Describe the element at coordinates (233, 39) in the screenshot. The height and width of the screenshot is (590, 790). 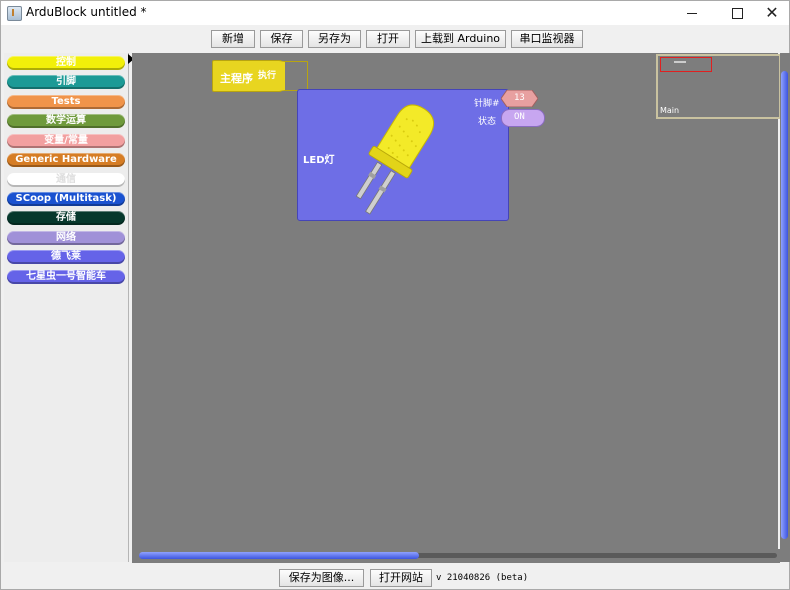
I see `new-button: 新增` at that location.